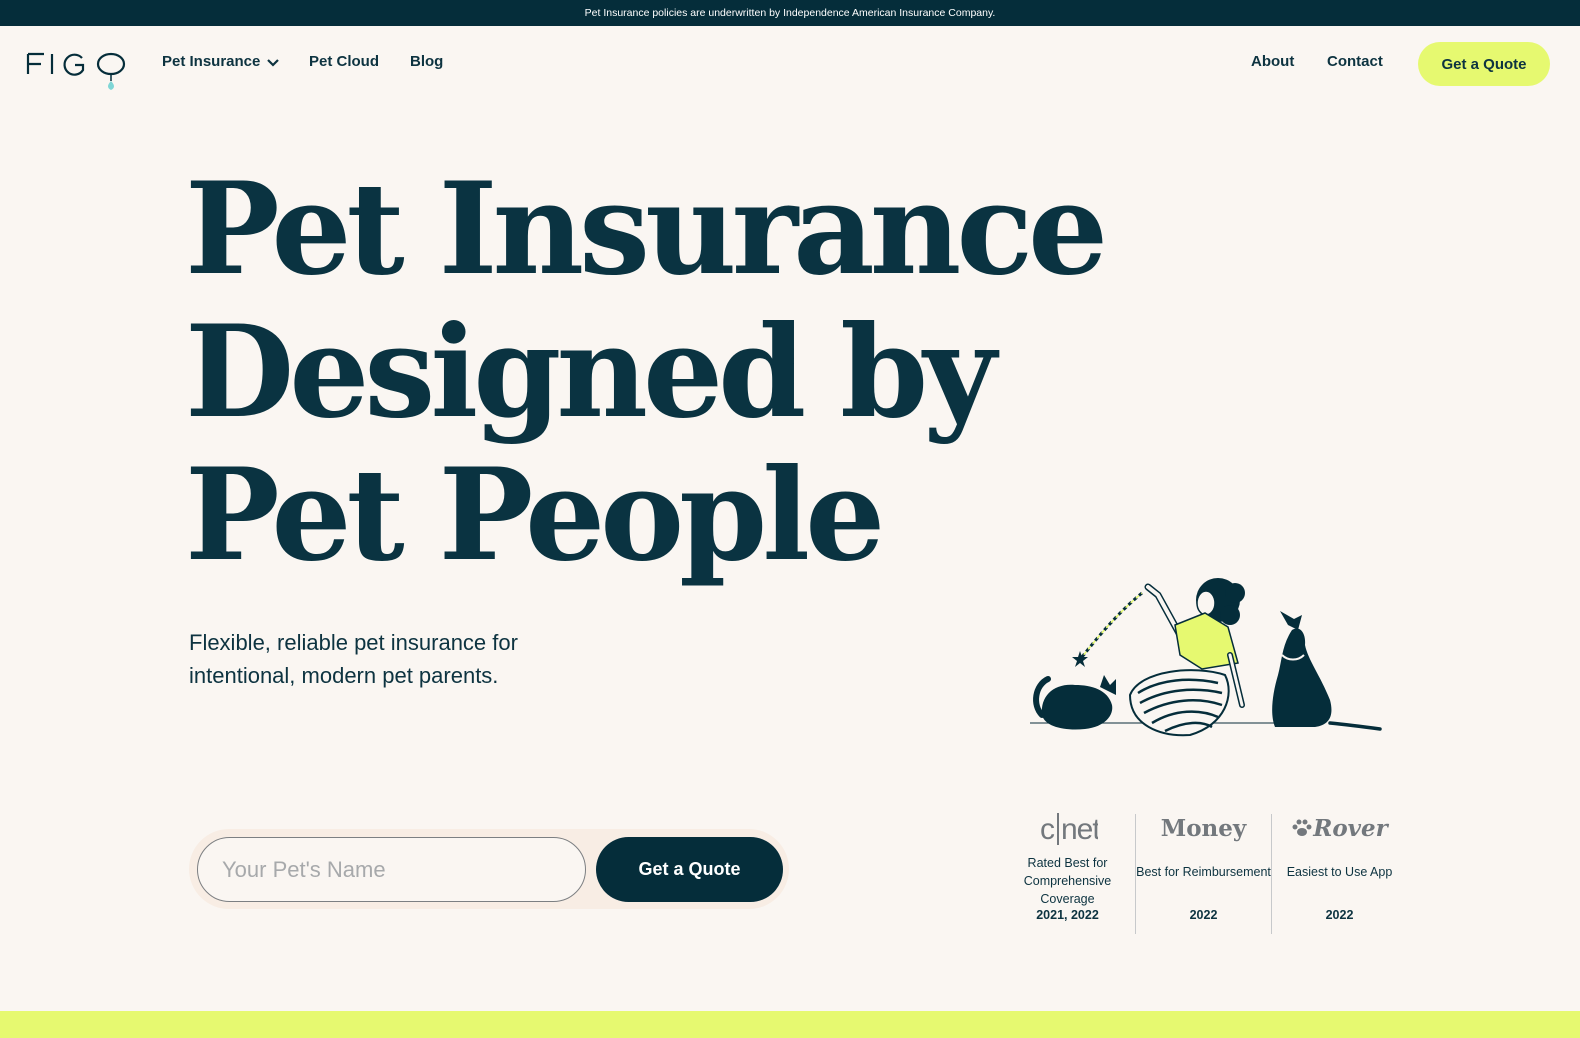  Describe the element at coordinates (391, 869) in the screenshot. I see `pet-name-input` at that location.